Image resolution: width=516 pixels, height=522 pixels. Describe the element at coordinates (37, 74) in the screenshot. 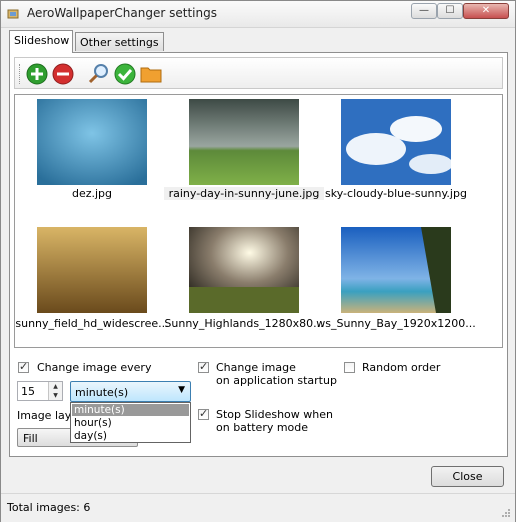

I see `add-icon` at that location.